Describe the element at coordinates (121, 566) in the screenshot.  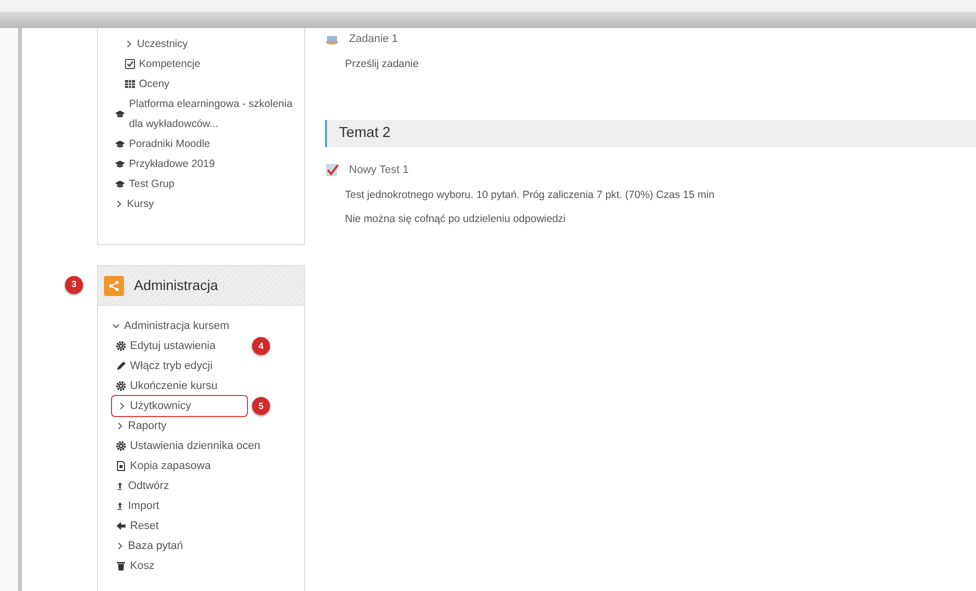
I see `trash-icon` at that location.